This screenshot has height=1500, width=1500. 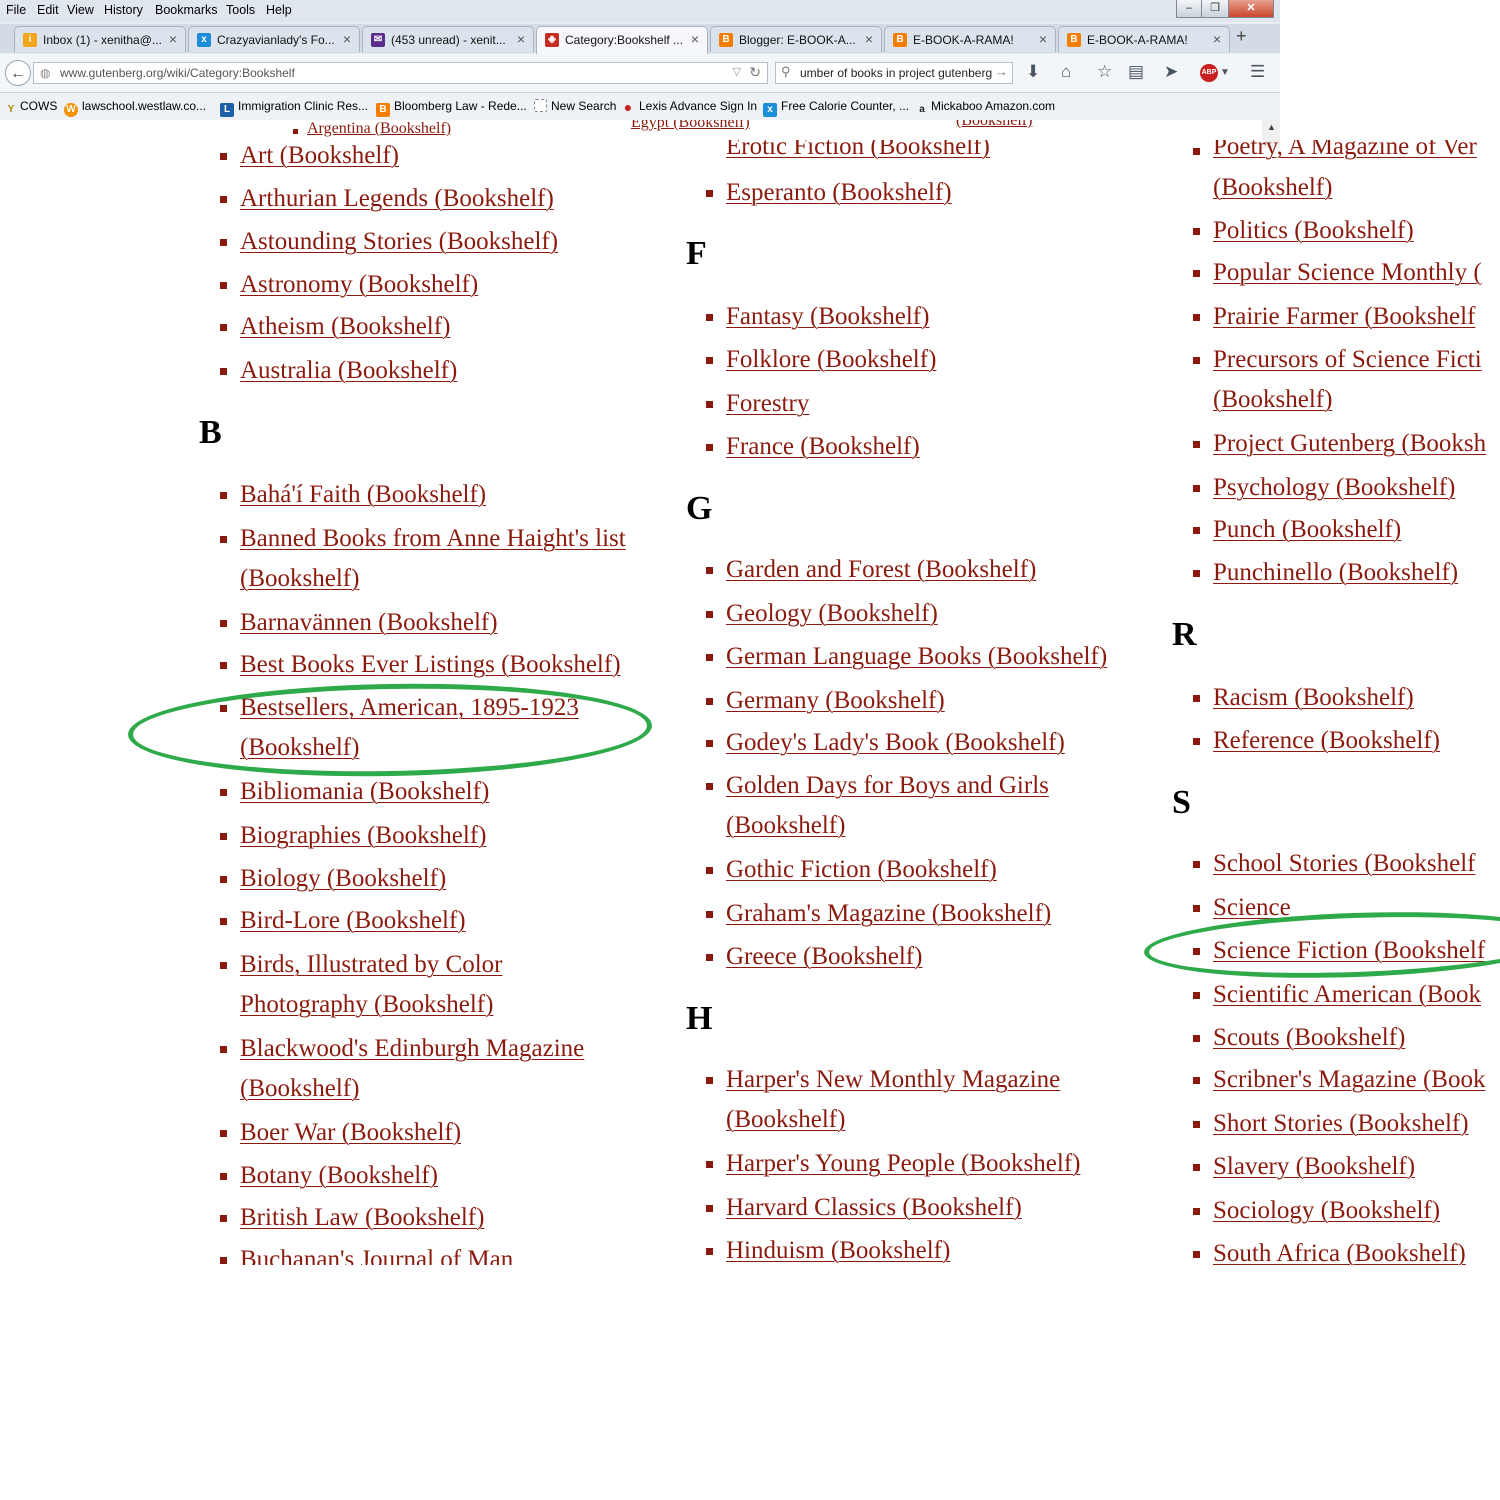 What do you see at coordinates (376, 1252) in the screenshot?
I see `link-buchanan-s-journal-of-man: Buchanan's Journal of Man` at bounding box center [376, 1252].